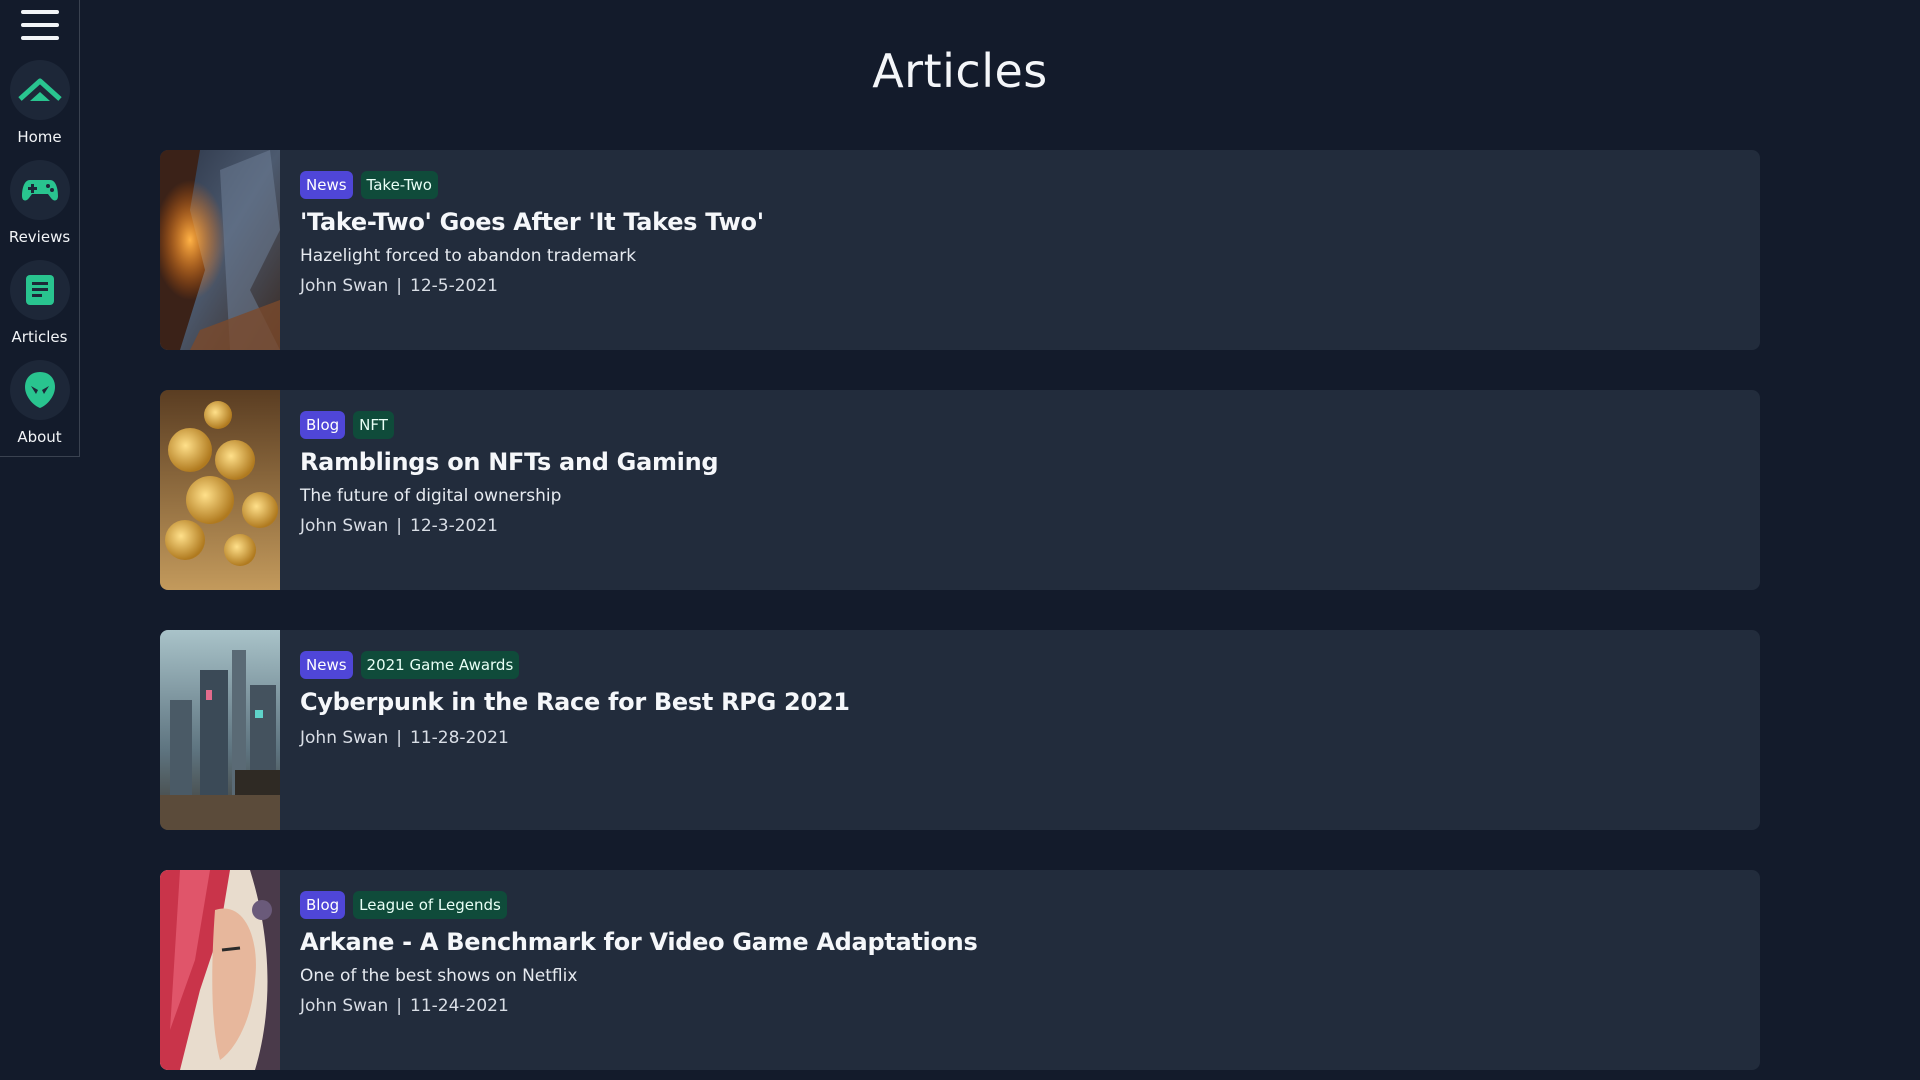 The width and height of the screenshot is (1920, 1080). Describe the element at coordinates (39, 437) in the screenshot. I see `sidebar-item-label: About` at that location.